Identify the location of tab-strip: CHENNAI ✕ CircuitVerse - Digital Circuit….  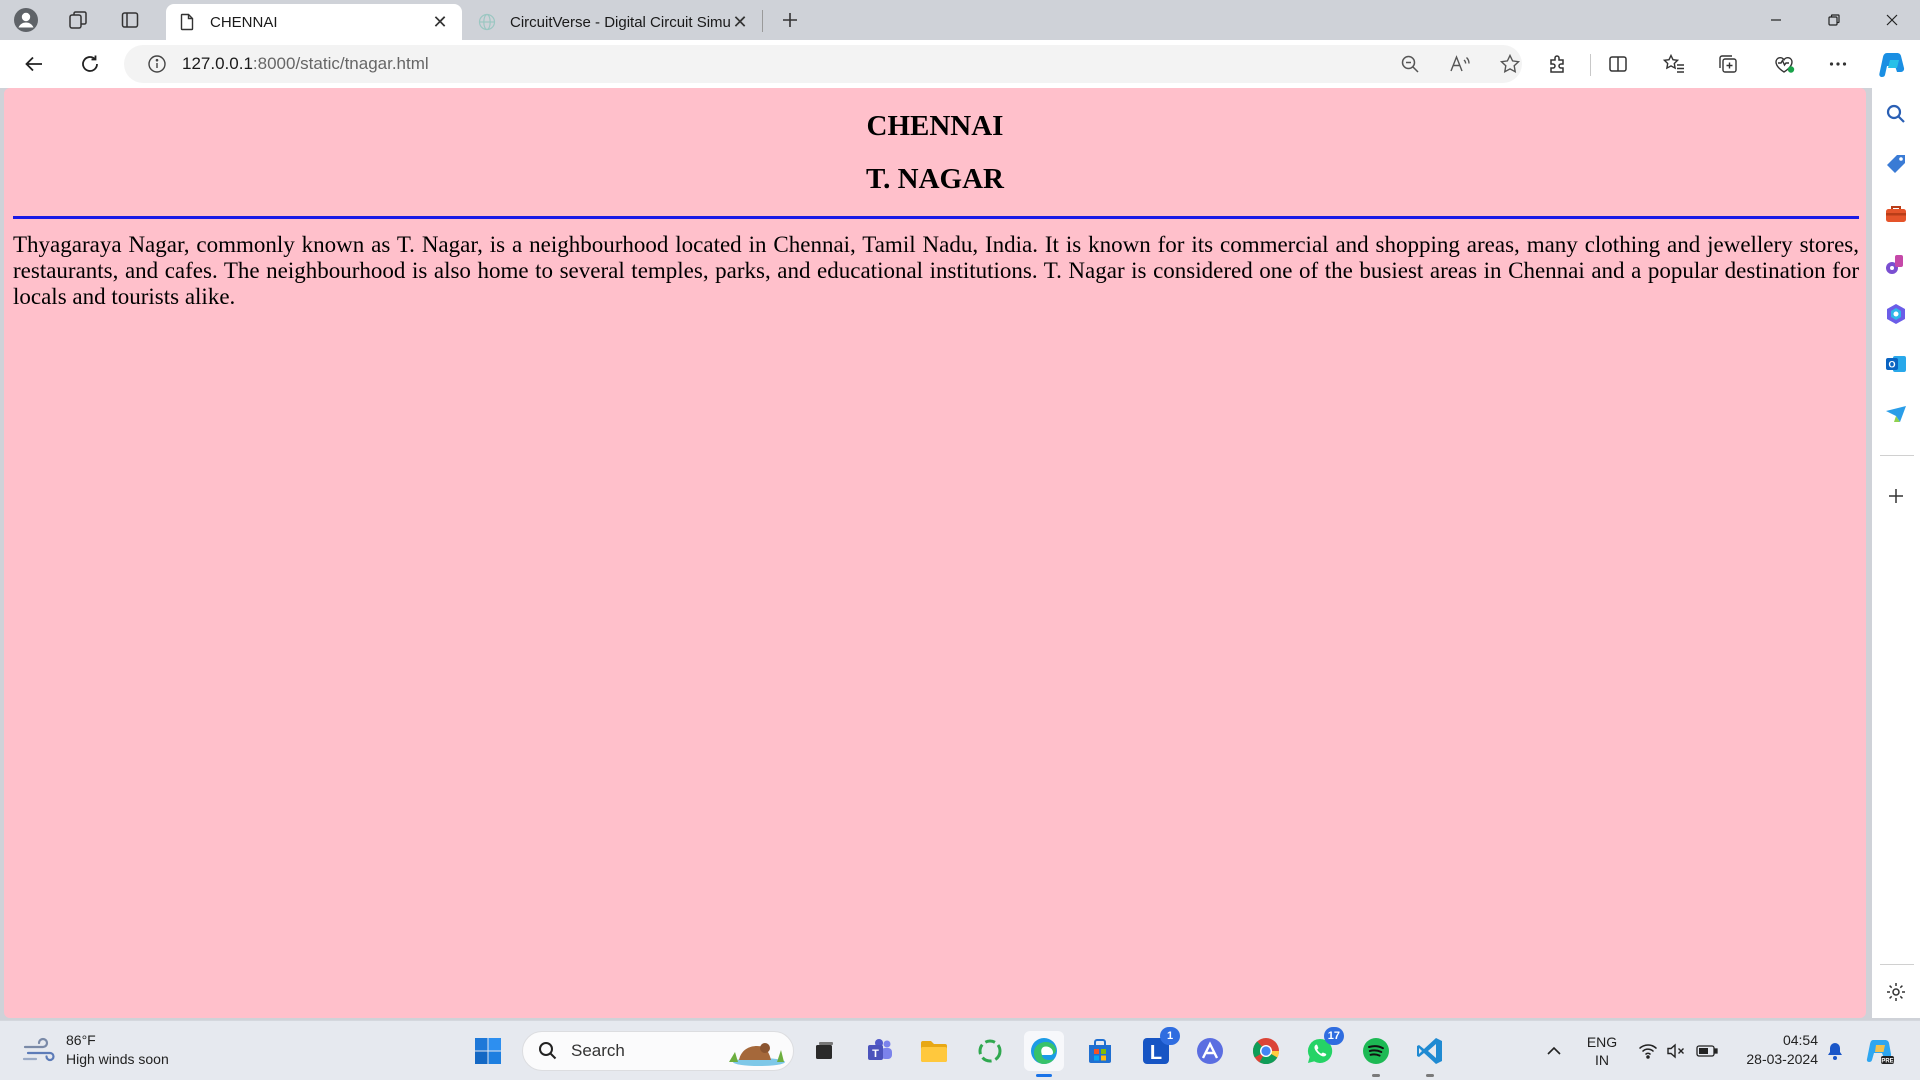
(960, 20).